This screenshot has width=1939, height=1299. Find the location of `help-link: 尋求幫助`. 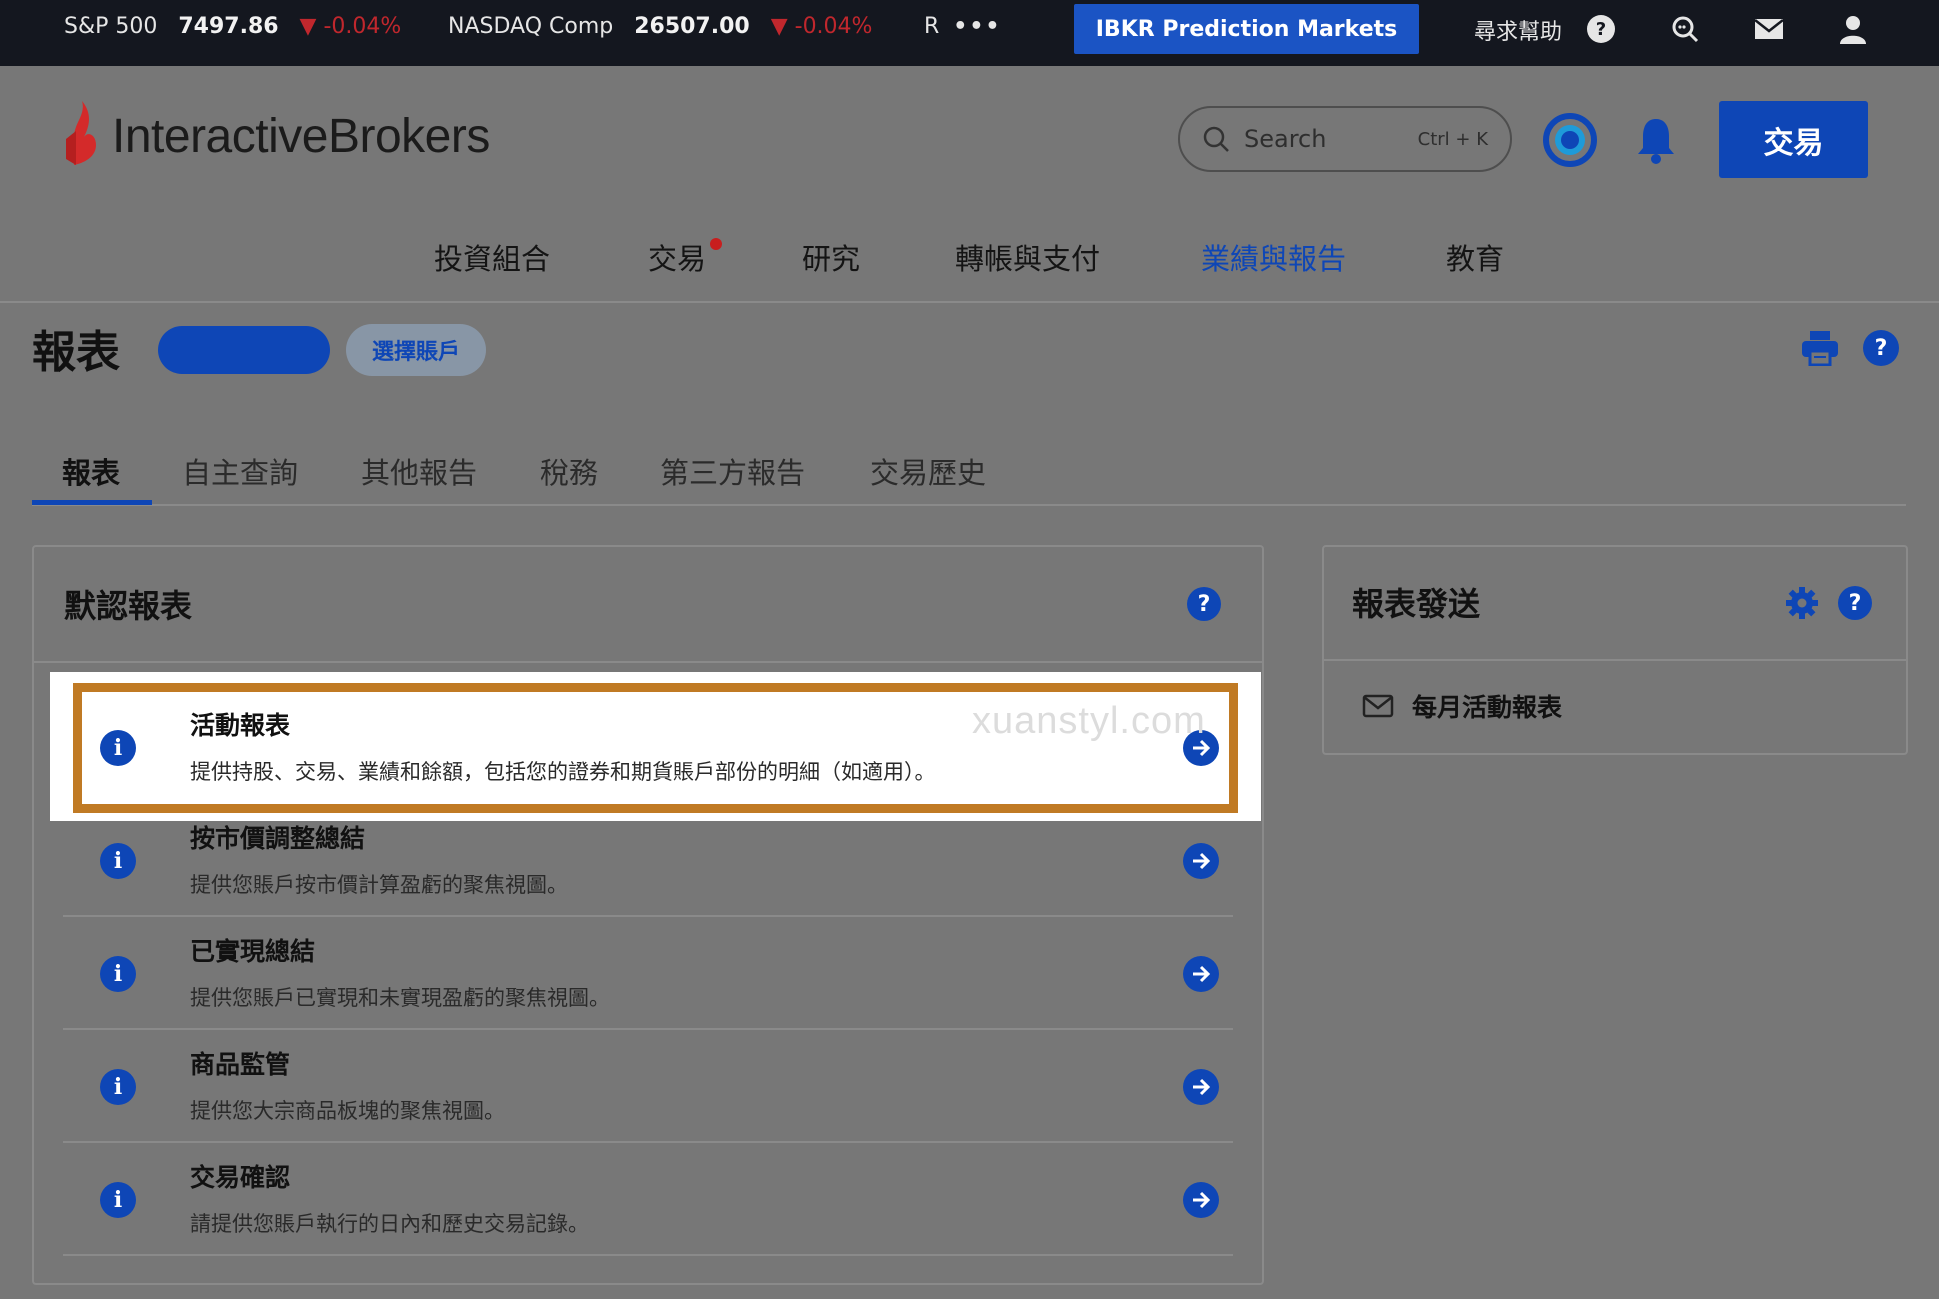

help-link: 尋求幫助 is located at coordinates (1518, 30).